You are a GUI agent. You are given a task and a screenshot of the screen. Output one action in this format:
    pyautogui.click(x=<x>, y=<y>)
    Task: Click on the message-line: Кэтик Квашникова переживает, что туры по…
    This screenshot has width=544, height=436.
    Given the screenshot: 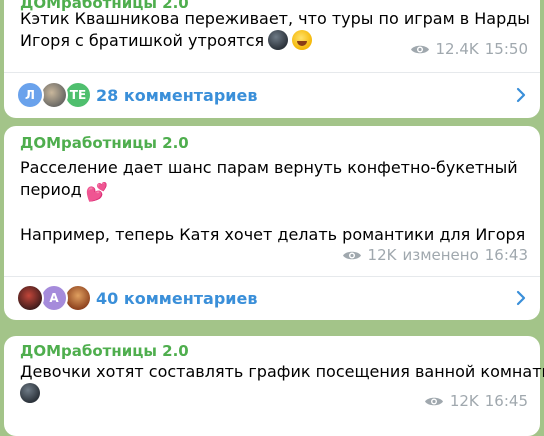 What is the action you would take?
    pyautogui.click(x=275, y=18)
    